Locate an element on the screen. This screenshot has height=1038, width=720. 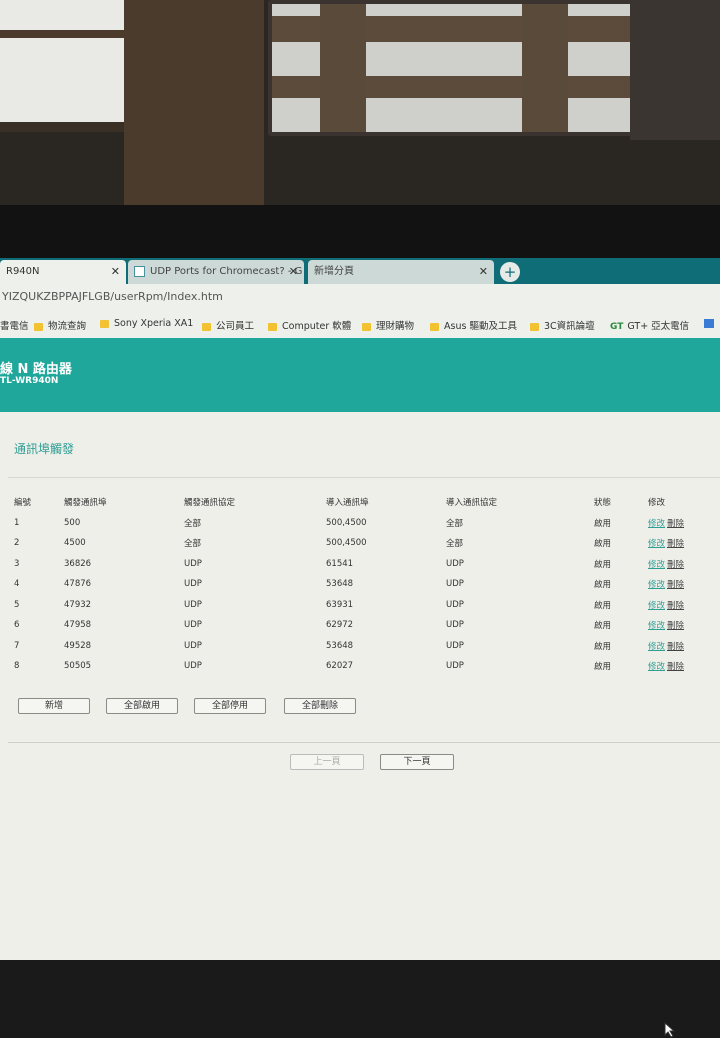
column-header: 導入通訊埠 is located at coordinates (347, 503).